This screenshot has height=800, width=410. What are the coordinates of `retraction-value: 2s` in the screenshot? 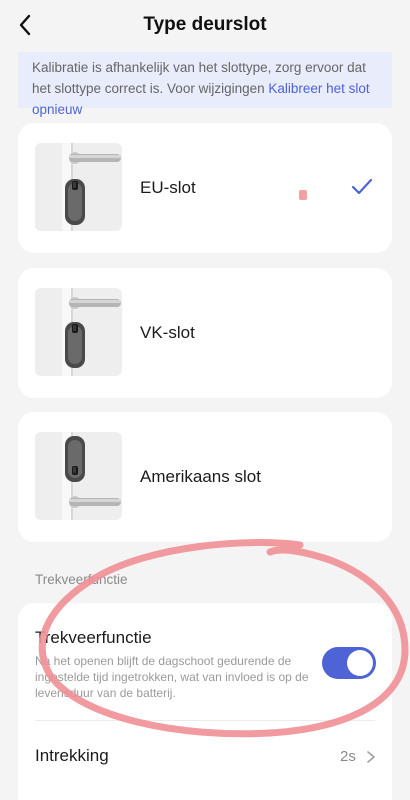 It's located at (348, 756).